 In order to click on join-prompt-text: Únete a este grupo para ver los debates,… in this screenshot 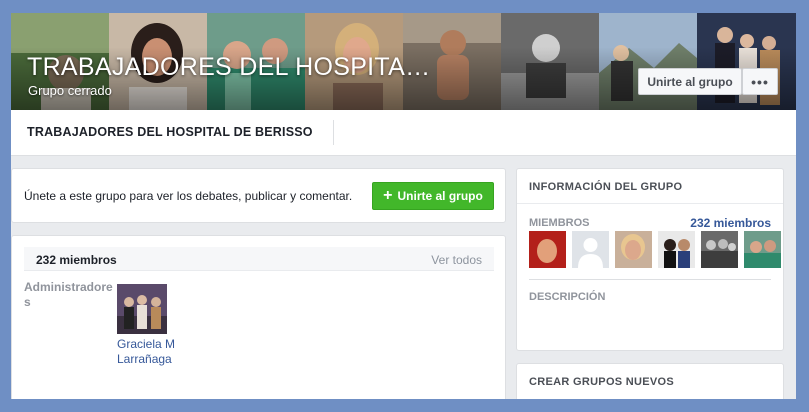, I will do `click(188, 196)`.